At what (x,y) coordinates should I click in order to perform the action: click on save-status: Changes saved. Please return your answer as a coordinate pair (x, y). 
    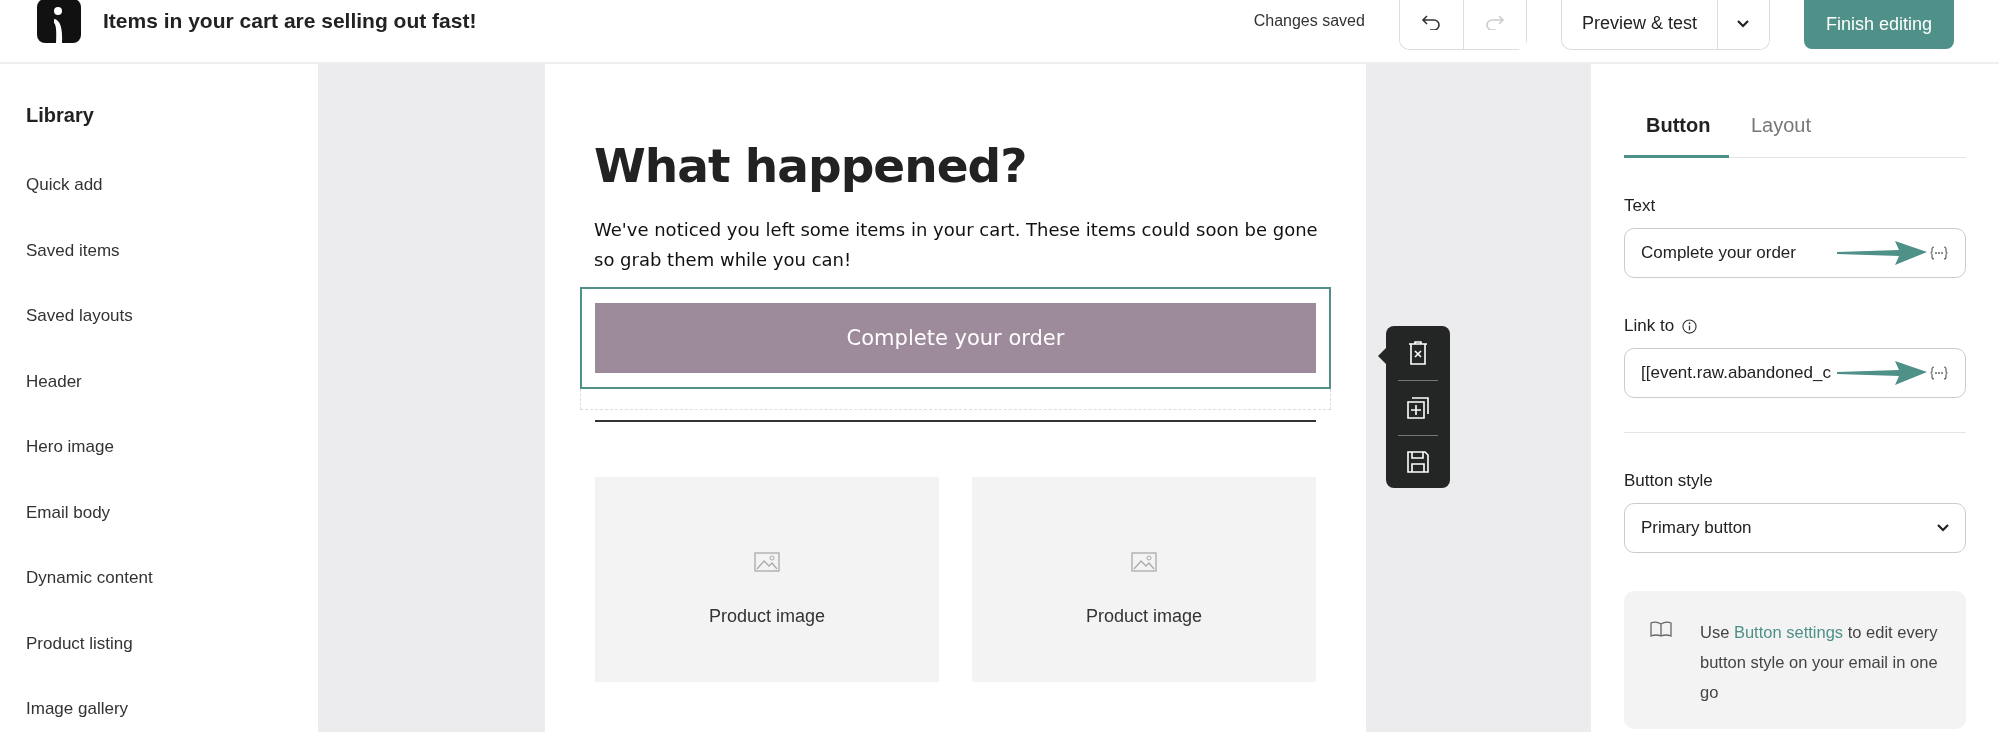
    Looking at the image, I should click on (1309, 21).